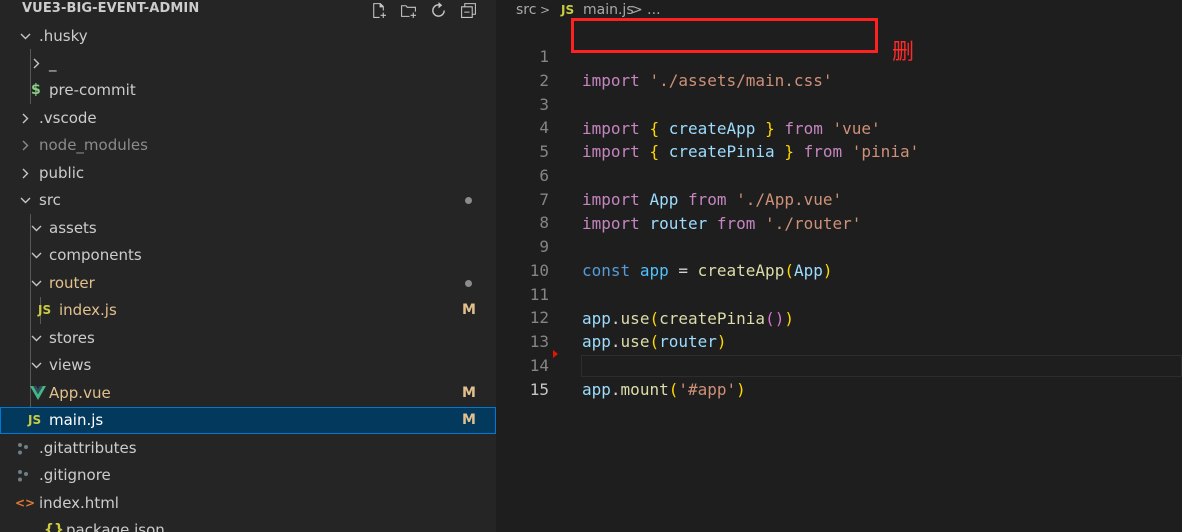 The height and width of the screenshot is (532, 1182). Describe the element at coordinates (248, 10) in the screenshot. I see `explorer-header: VUE3-BIG-EVENT-ADMIN` at that location.